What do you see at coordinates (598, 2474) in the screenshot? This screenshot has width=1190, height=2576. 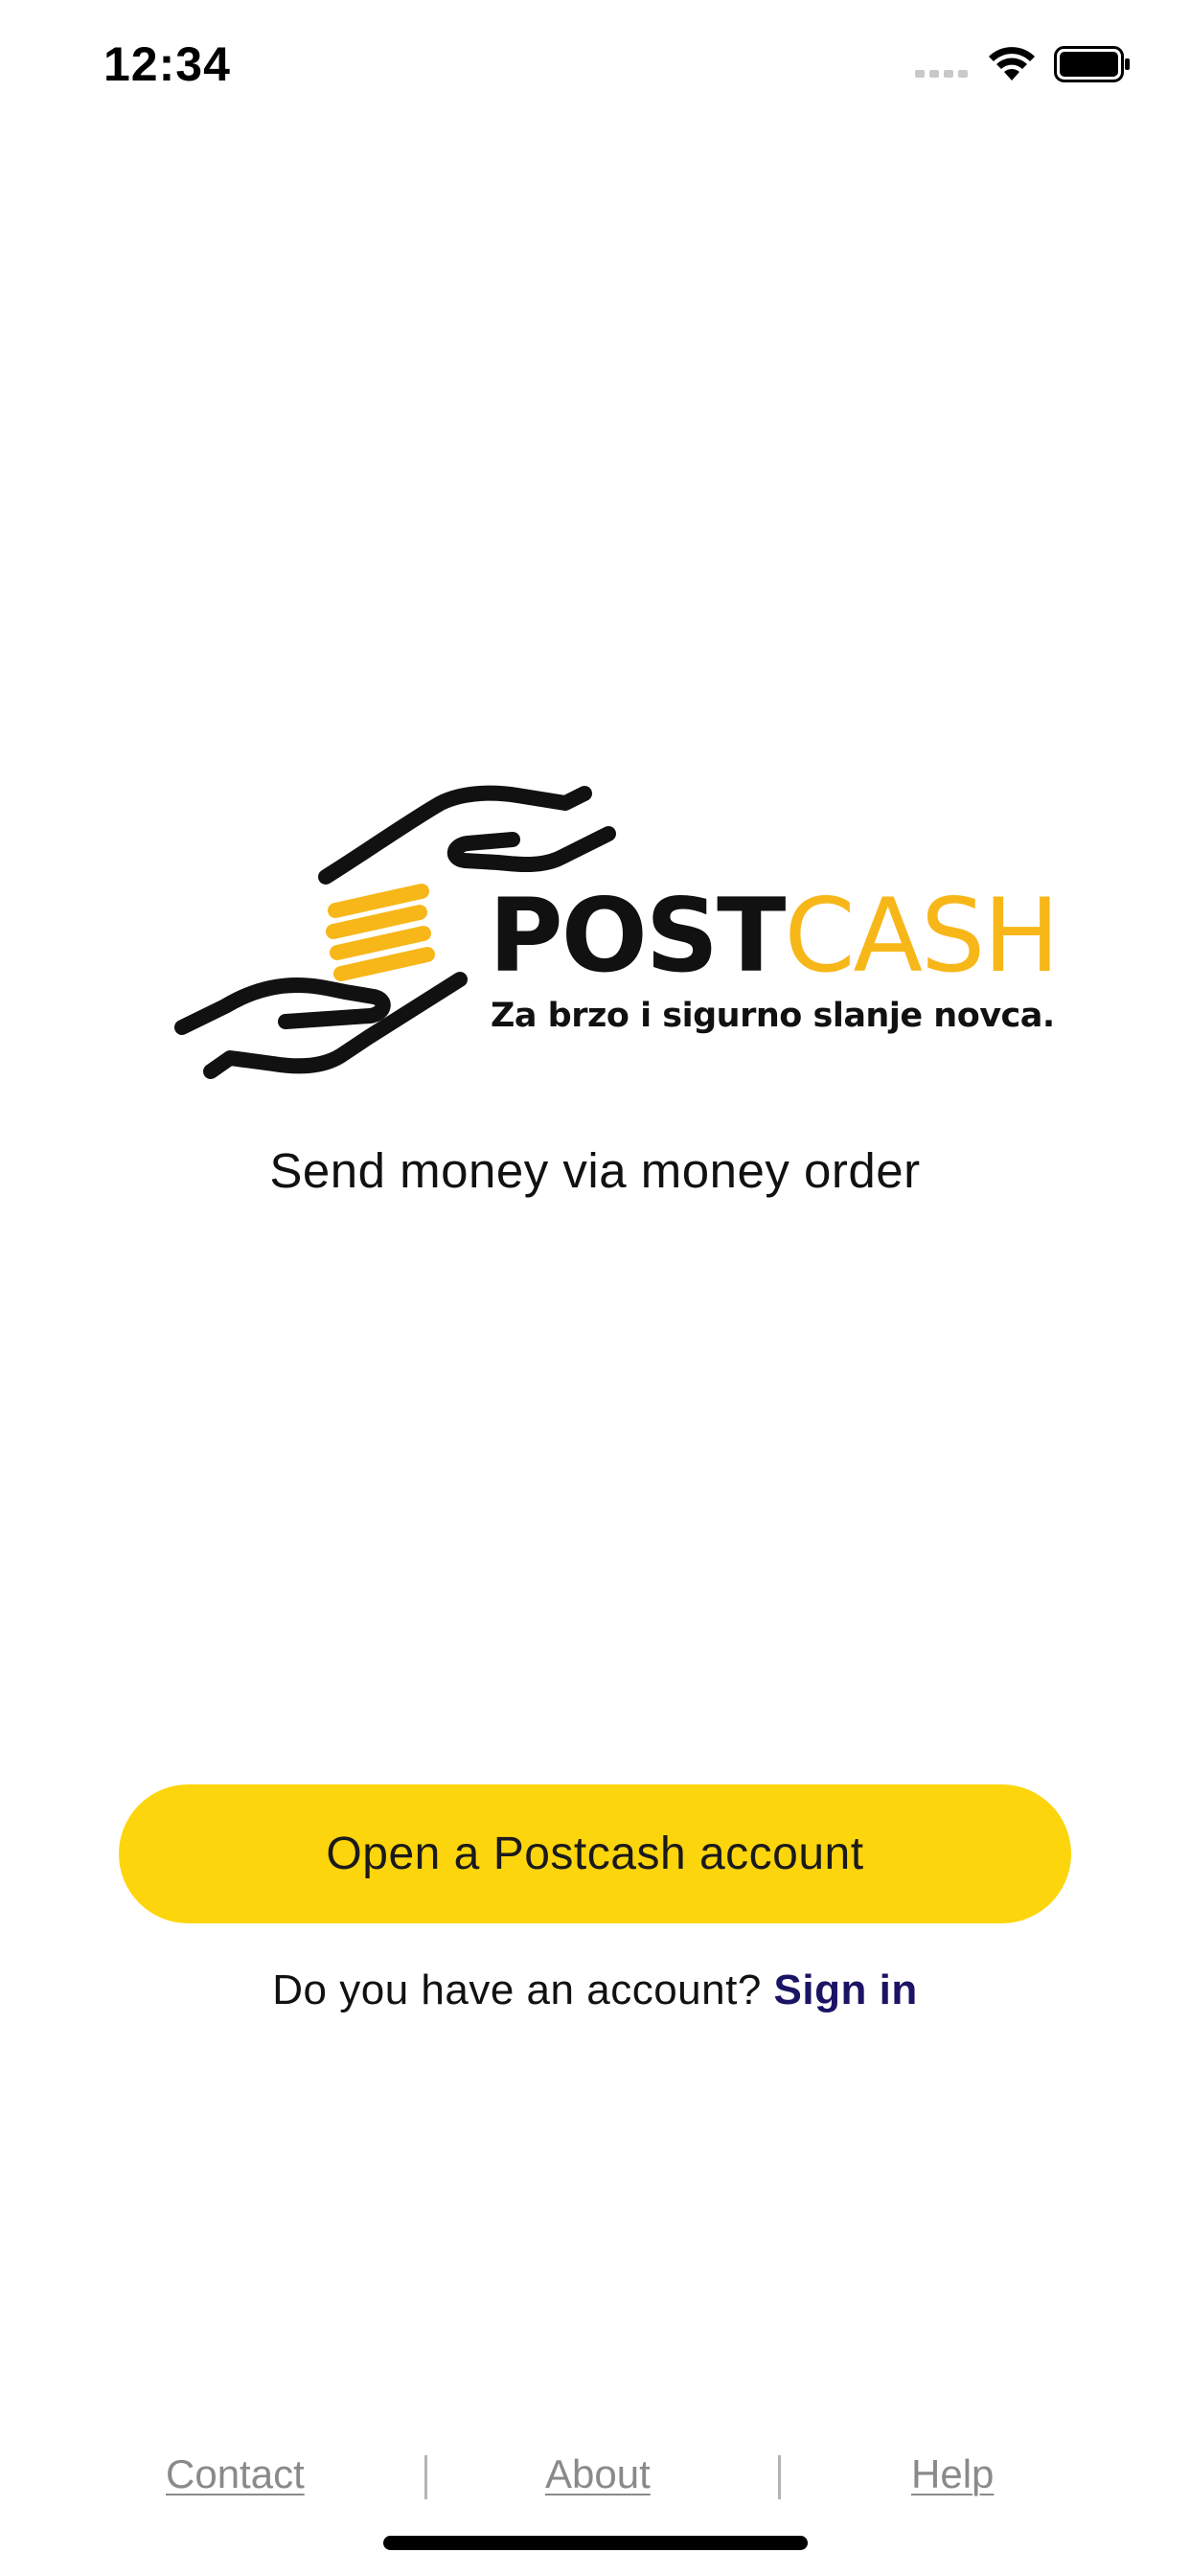 I see `about-link: About` at bounding box center [598, 2474].